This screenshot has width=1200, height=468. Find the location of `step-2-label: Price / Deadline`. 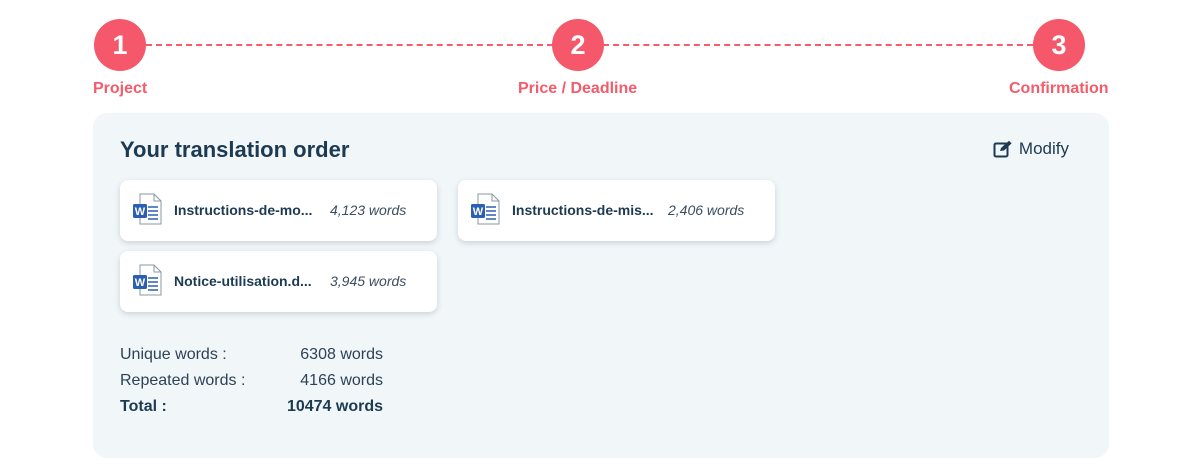

step-2-label: Price / Deadline is located at coordinates (578, 88).